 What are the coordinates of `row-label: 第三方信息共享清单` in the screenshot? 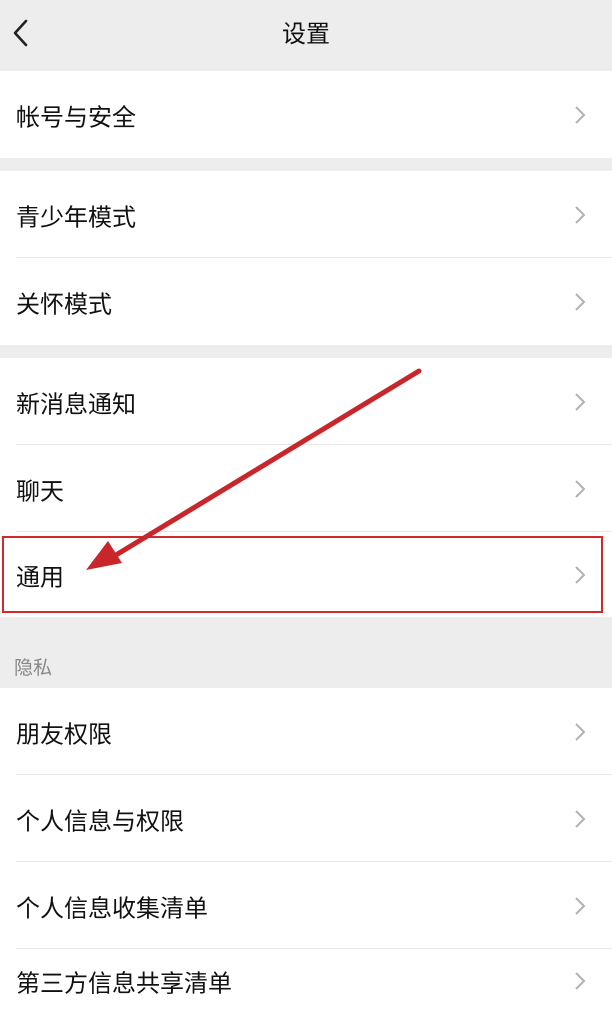 It's located at (124, 983).